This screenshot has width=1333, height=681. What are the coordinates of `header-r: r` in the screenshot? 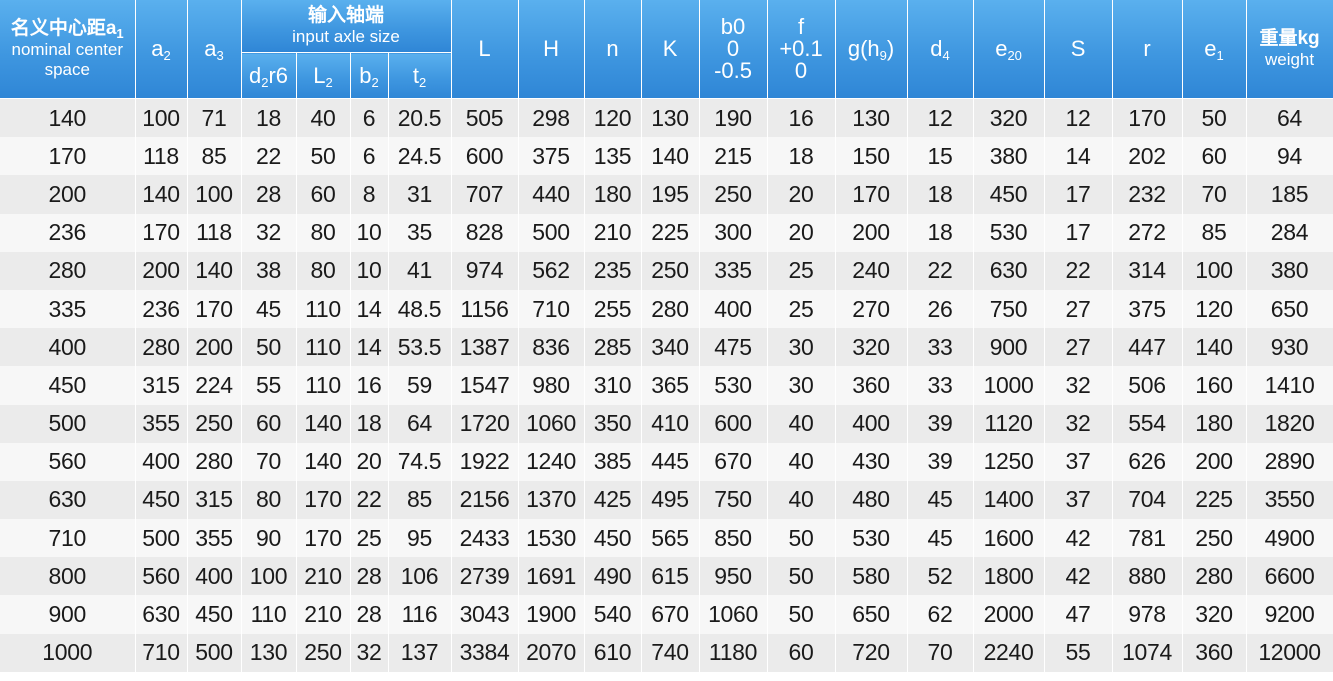 It's located at (1147, 49).